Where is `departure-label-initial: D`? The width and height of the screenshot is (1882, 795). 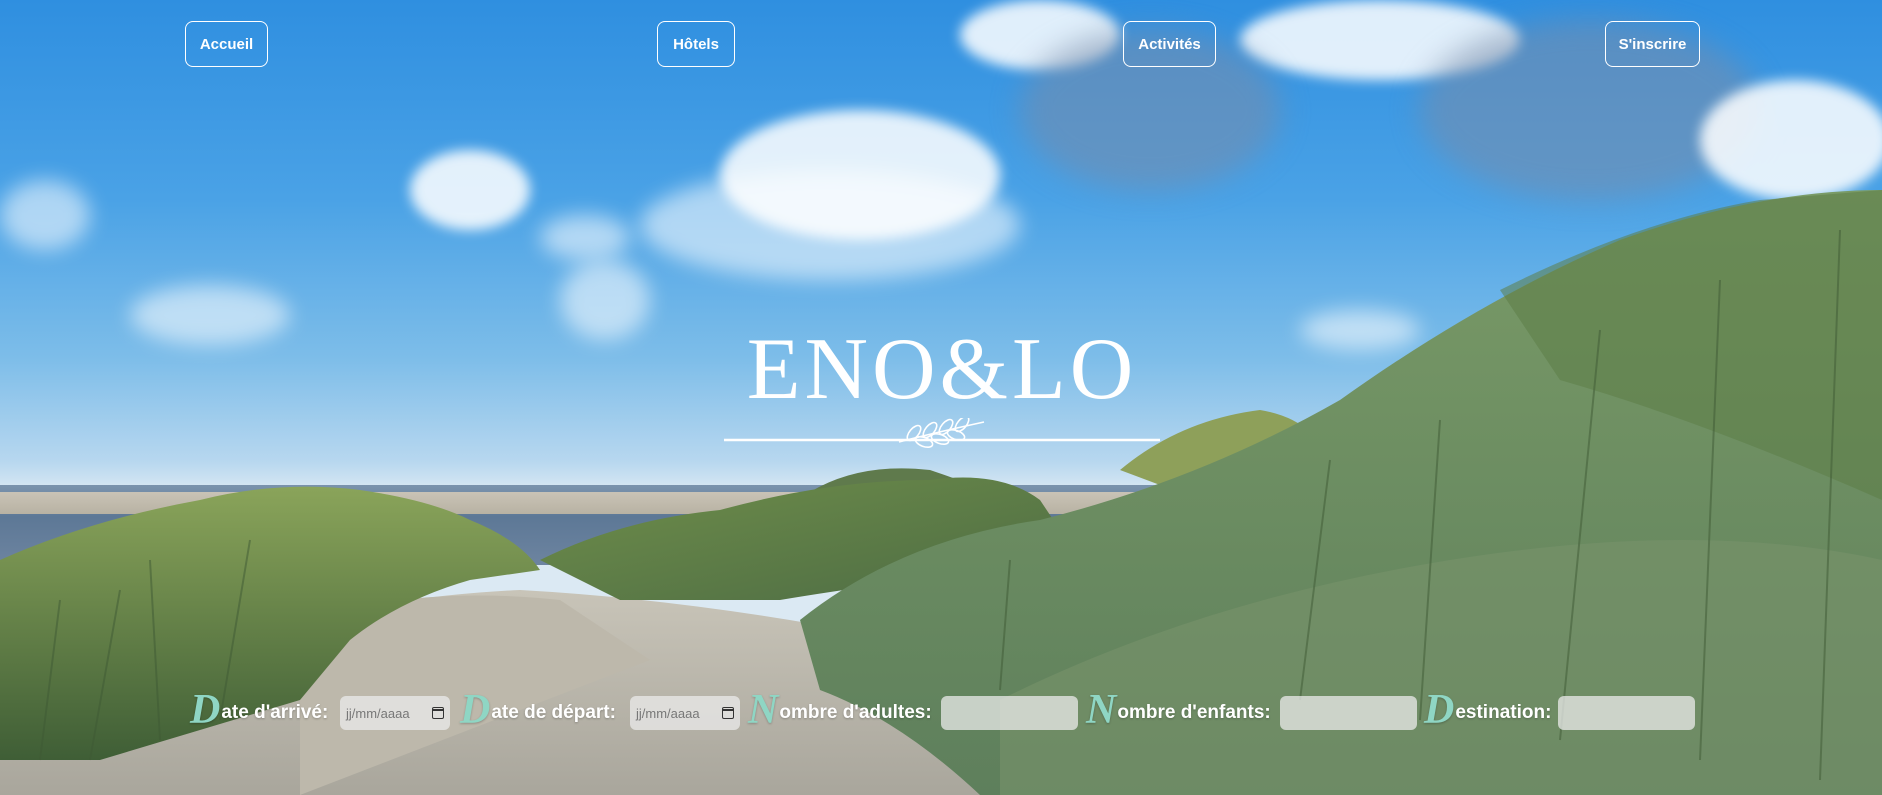 departure-label-initial: D is located at coordinates (475, 710).